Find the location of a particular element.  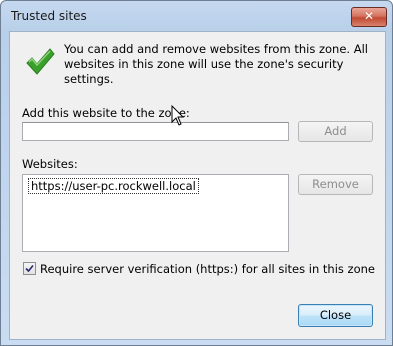

add-button: Add is located at coordinates (335, 131).